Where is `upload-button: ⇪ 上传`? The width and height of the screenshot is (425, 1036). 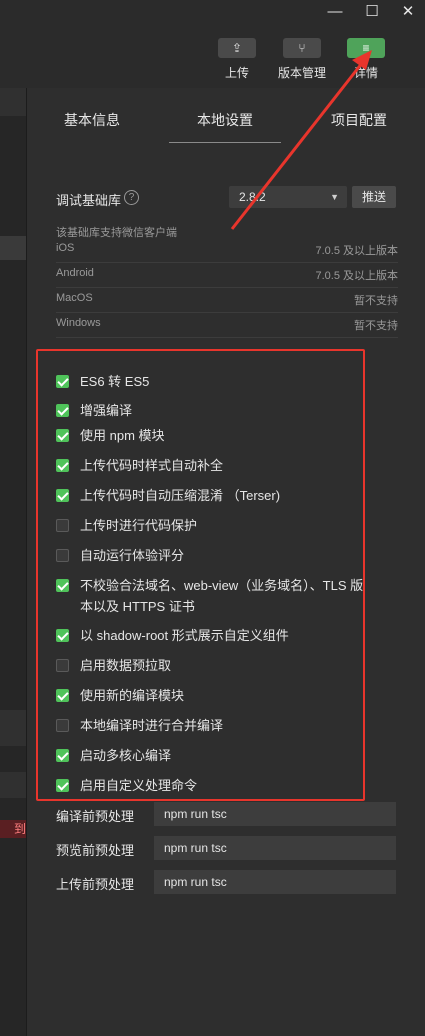
upload-button: ⇪ 上传 is located at coordinates (237, 59).